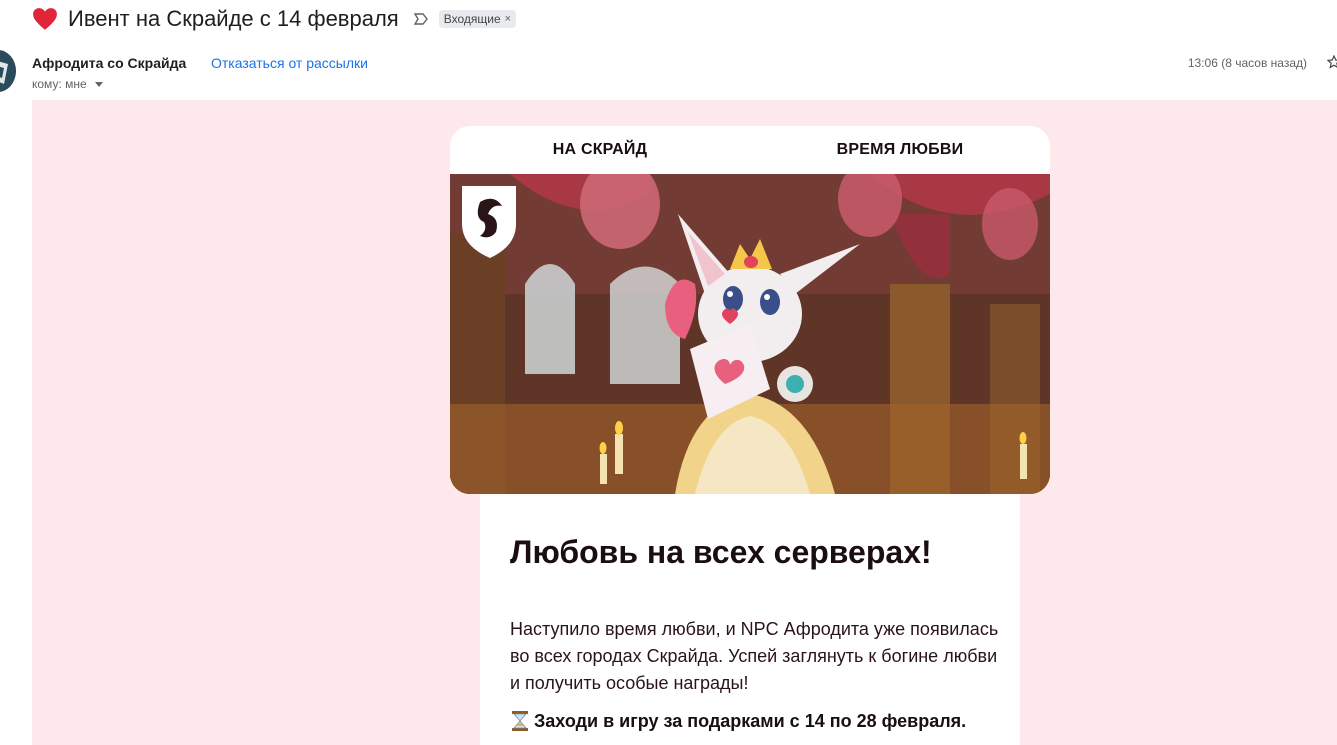 This screenshot has width=1337, height=745. What do you see at coordinates (472, 19) in the screenshot?
I see `inbox-label-text: Входящие` at bounding box center [472, 19].